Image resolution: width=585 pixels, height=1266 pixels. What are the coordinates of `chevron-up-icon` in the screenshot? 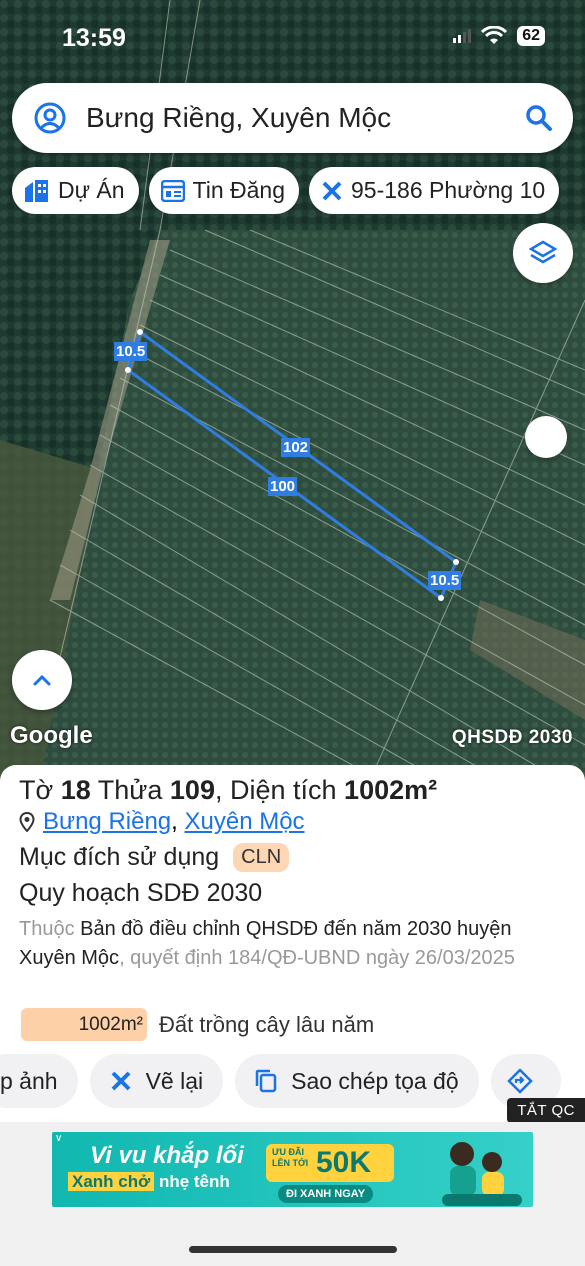 It's located at (42, 680).